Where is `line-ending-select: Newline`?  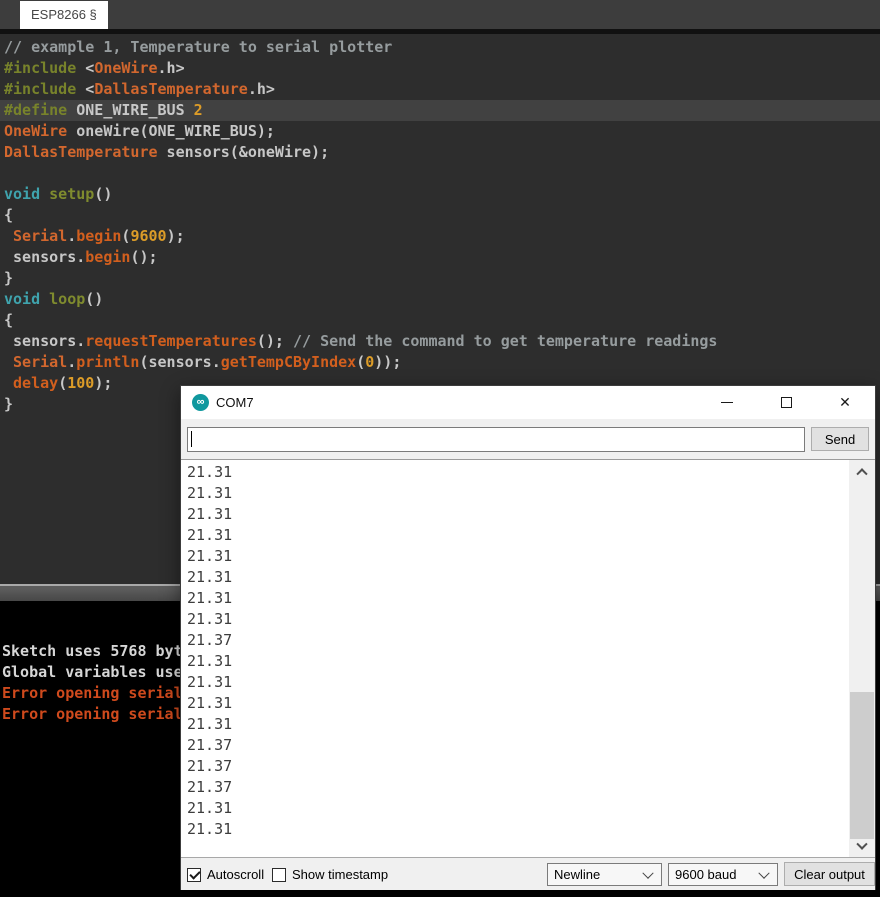
line-ending-select: Newline is located at coordinates (604, 874).